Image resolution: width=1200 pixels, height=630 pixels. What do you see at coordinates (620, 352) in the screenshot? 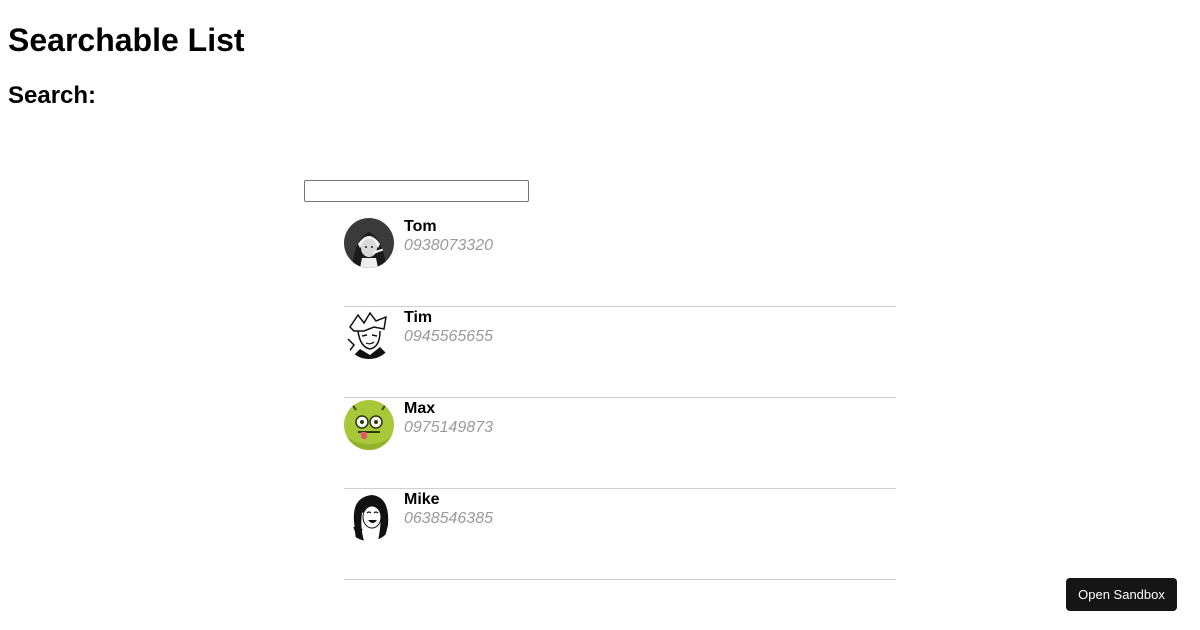
I see `list-item: Tim 0945565655` at bounding box center [620, 352].